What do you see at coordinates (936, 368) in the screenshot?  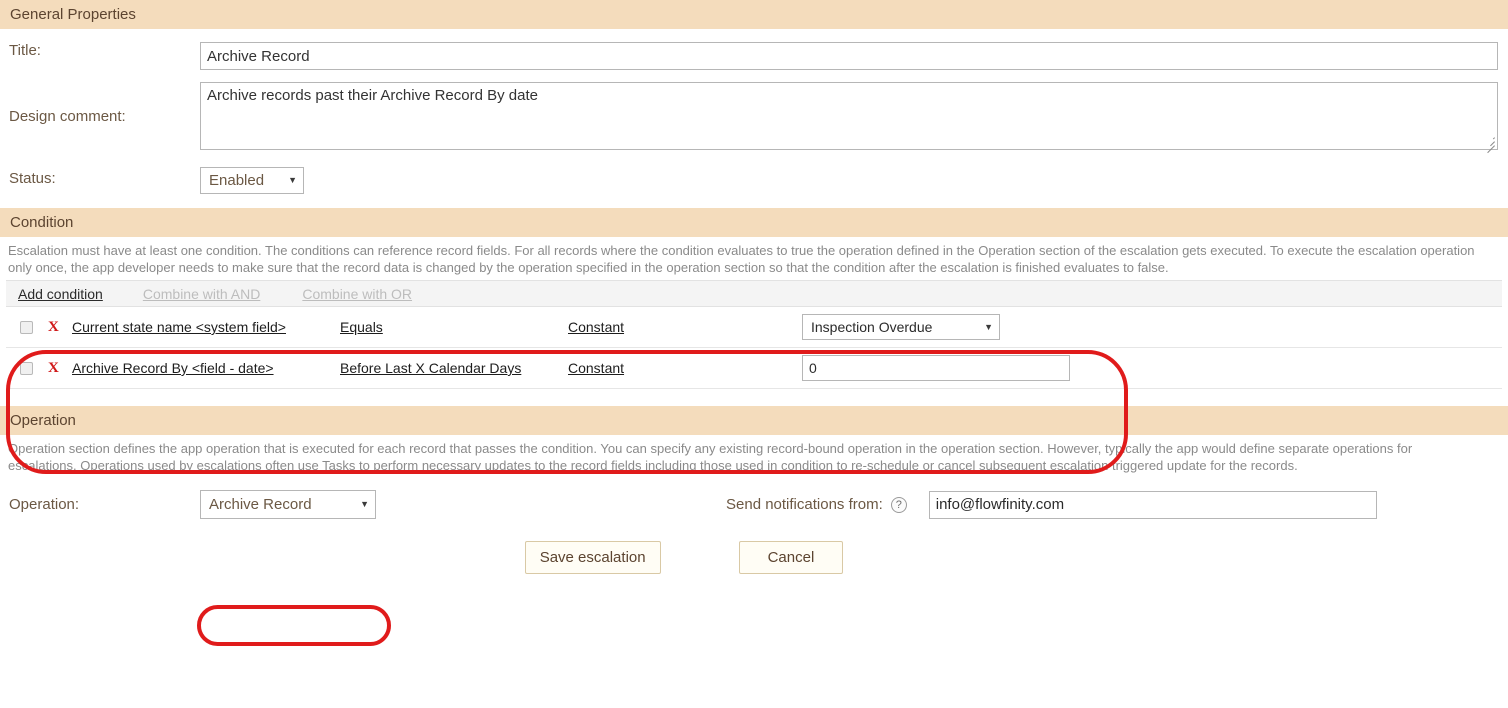 I see `condition-value-input` at bounding box center [936, 368].